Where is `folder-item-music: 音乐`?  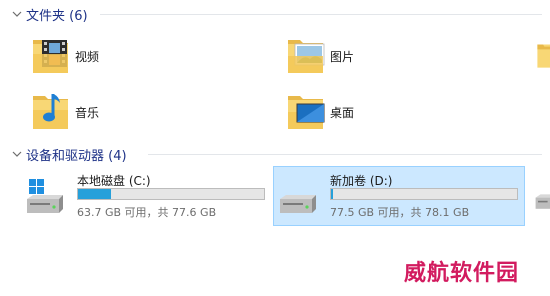 folder-item-music: 音乐 is located at coordinates (131, 113).